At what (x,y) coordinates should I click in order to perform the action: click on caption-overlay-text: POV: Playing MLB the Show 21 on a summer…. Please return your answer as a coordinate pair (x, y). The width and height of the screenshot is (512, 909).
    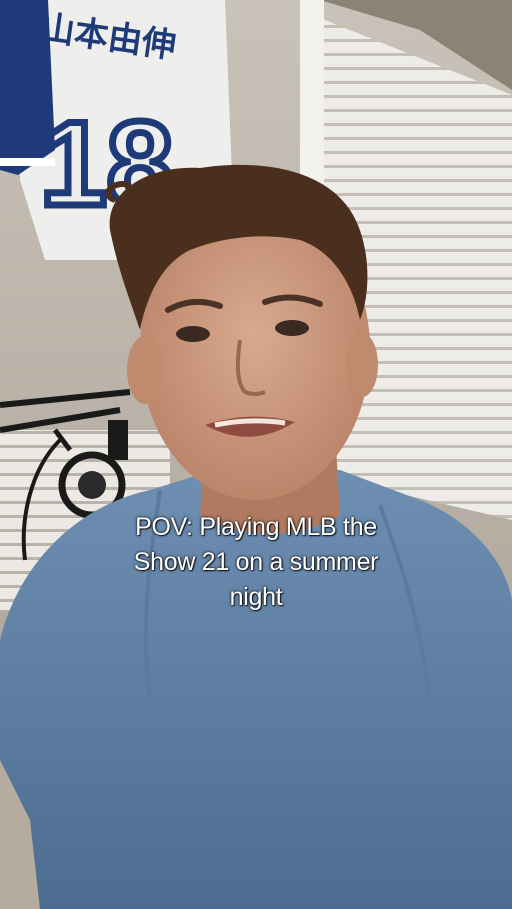
    Looking at the image, I should click on (256, 562).